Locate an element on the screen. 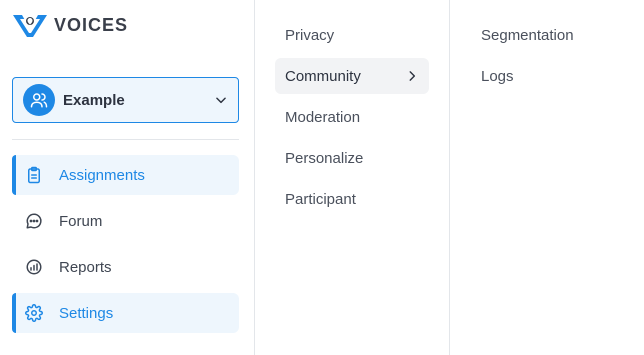 Image resolution: width=644 pixels, height=355 pixels. submenu-item-moderation: Moderation is located at coordinates (352, 117).